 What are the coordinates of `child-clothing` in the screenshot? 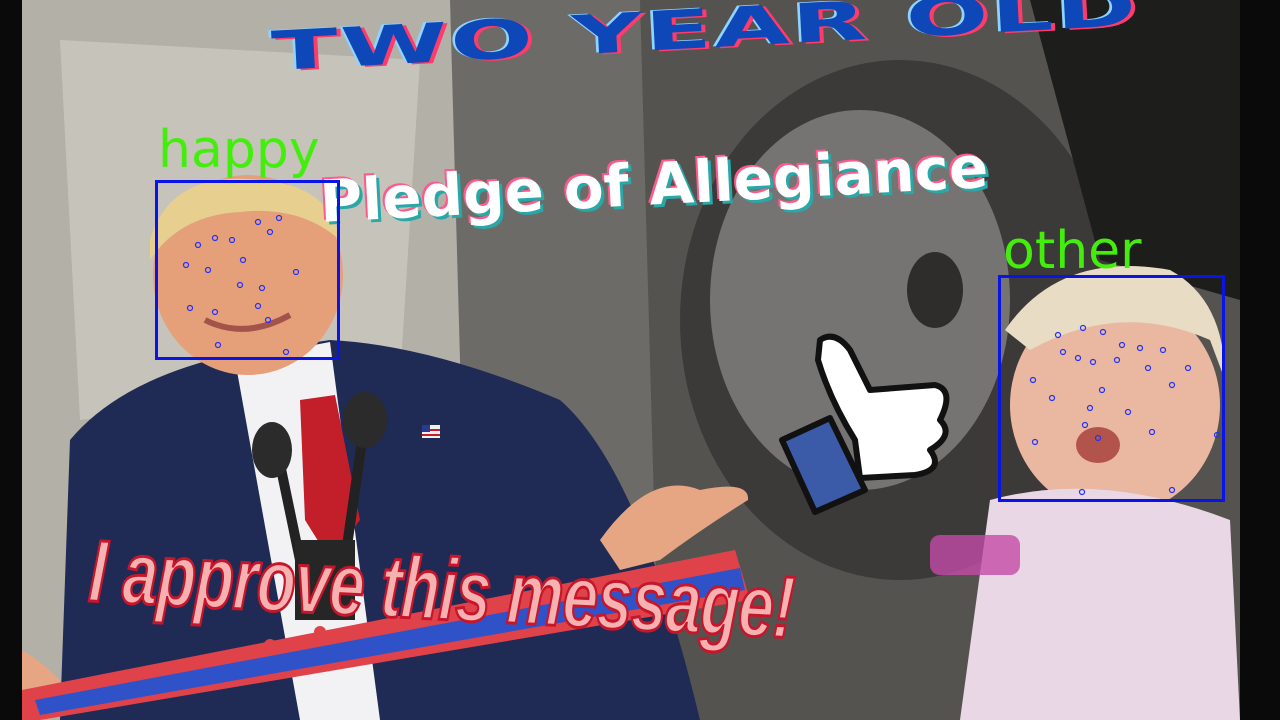 It's located at (1100, 604).